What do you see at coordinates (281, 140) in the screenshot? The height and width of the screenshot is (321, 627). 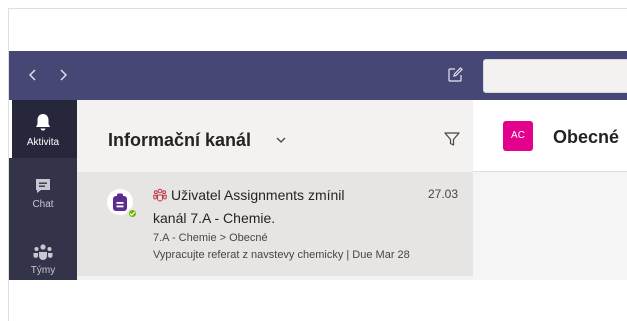 I see `chevron-down-icon` at bounding box center [281, 140].